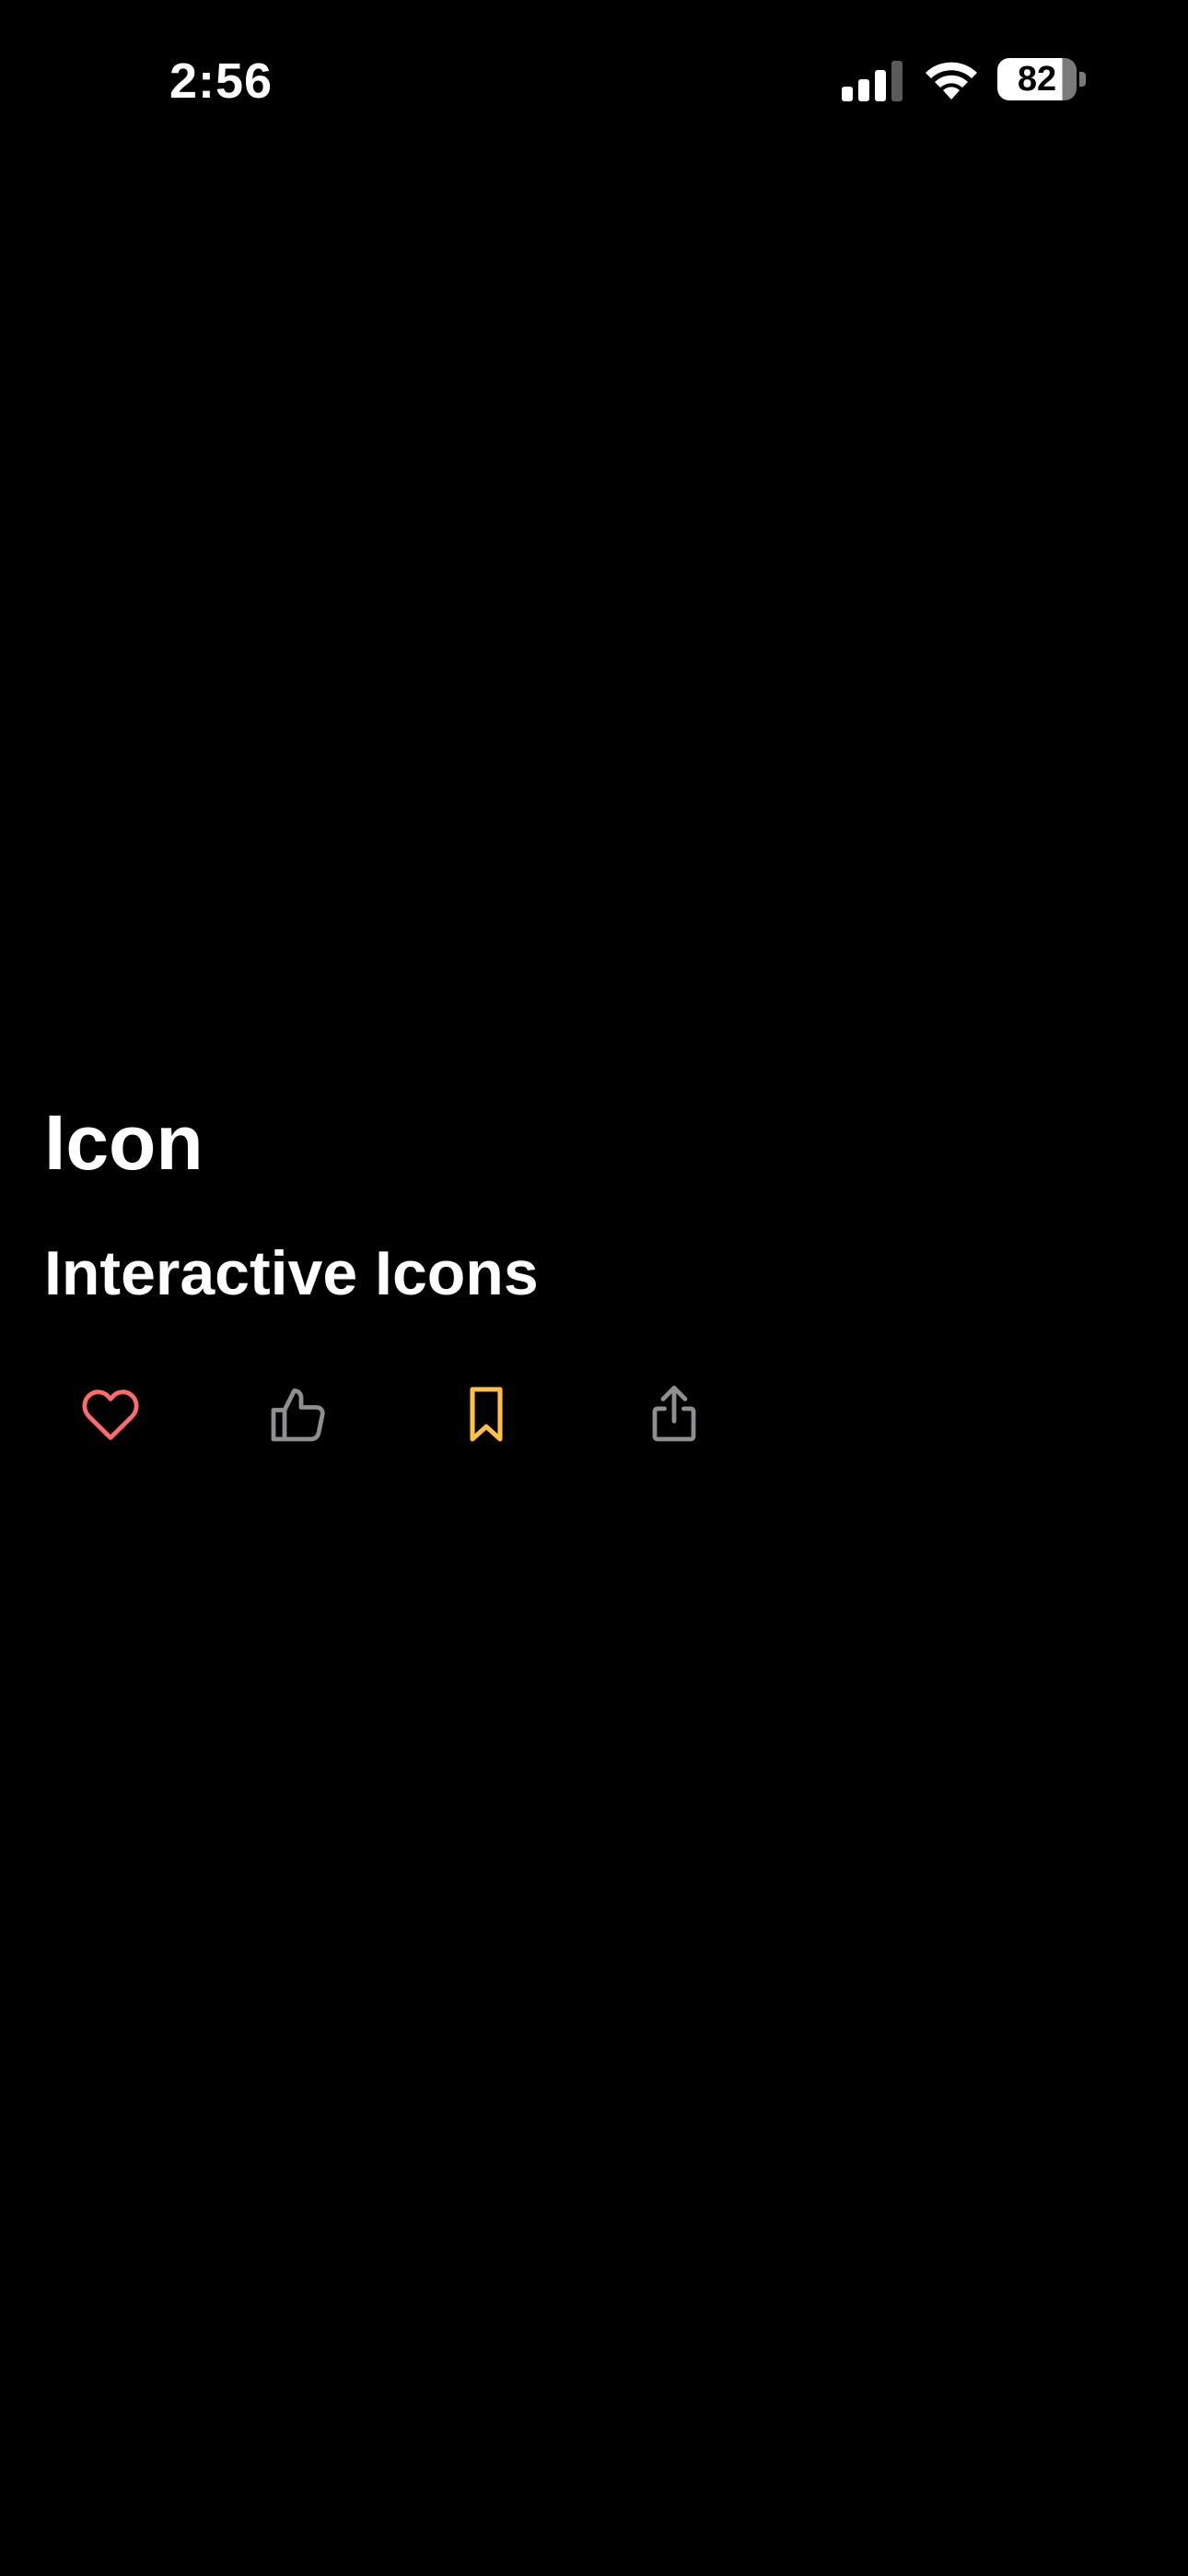  What do you see at coordinates (872, 81) in the screenshot?
I see `cellular-signal-icon` at bounding box center [872, 81].